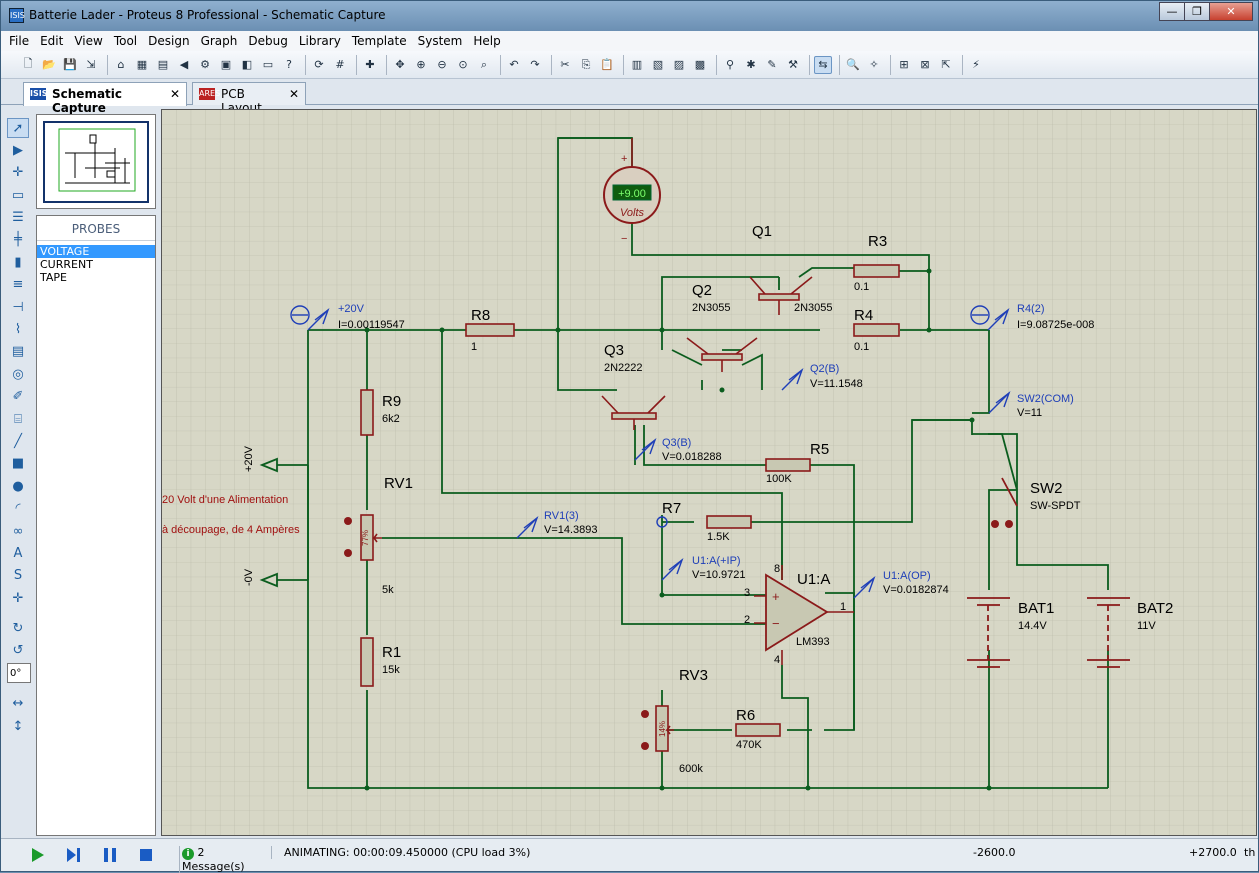 The image size is (1259, 873). I want to click on pcb-icon: ▤, so click(163, 65).